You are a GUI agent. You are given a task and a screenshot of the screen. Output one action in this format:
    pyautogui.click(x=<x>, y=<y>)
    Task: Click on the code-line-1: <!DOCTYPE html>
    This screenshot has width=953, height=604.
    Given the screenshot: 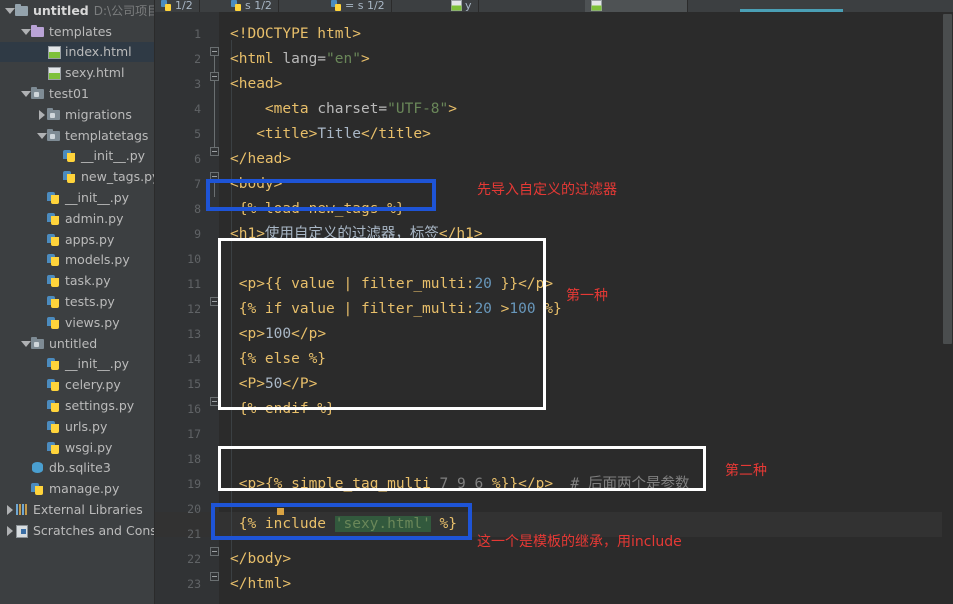 What is the action you would take?
    pyautogui.click(x=586, y=34)
    